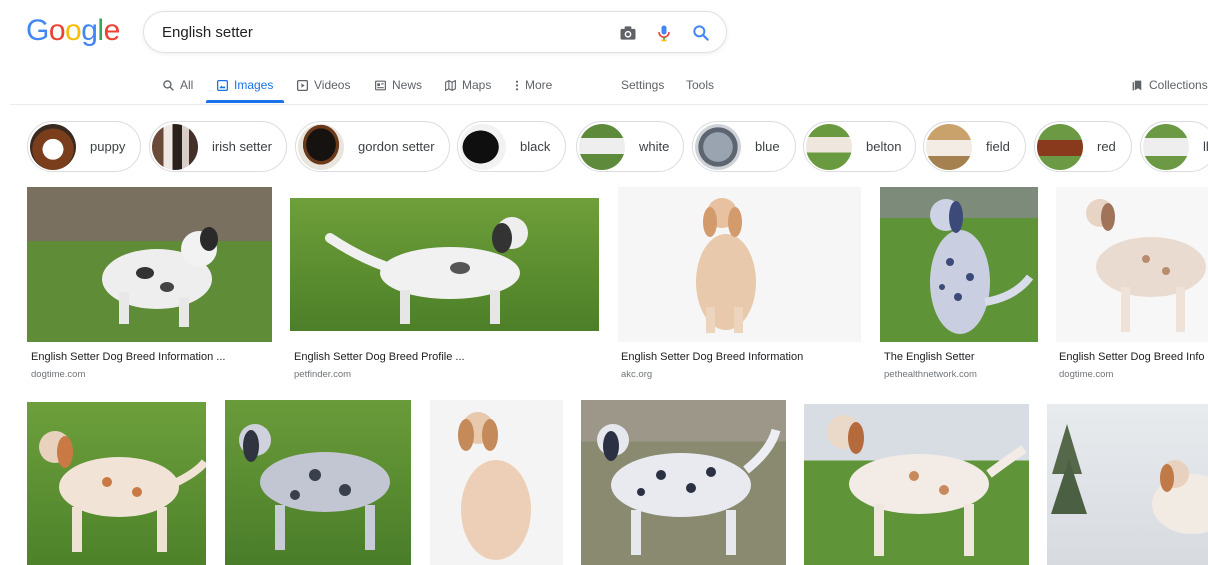 Image resolution: width=1208 pixels, height=565 pixels. I want to click on active-tab-indicator, so click(245, 101).